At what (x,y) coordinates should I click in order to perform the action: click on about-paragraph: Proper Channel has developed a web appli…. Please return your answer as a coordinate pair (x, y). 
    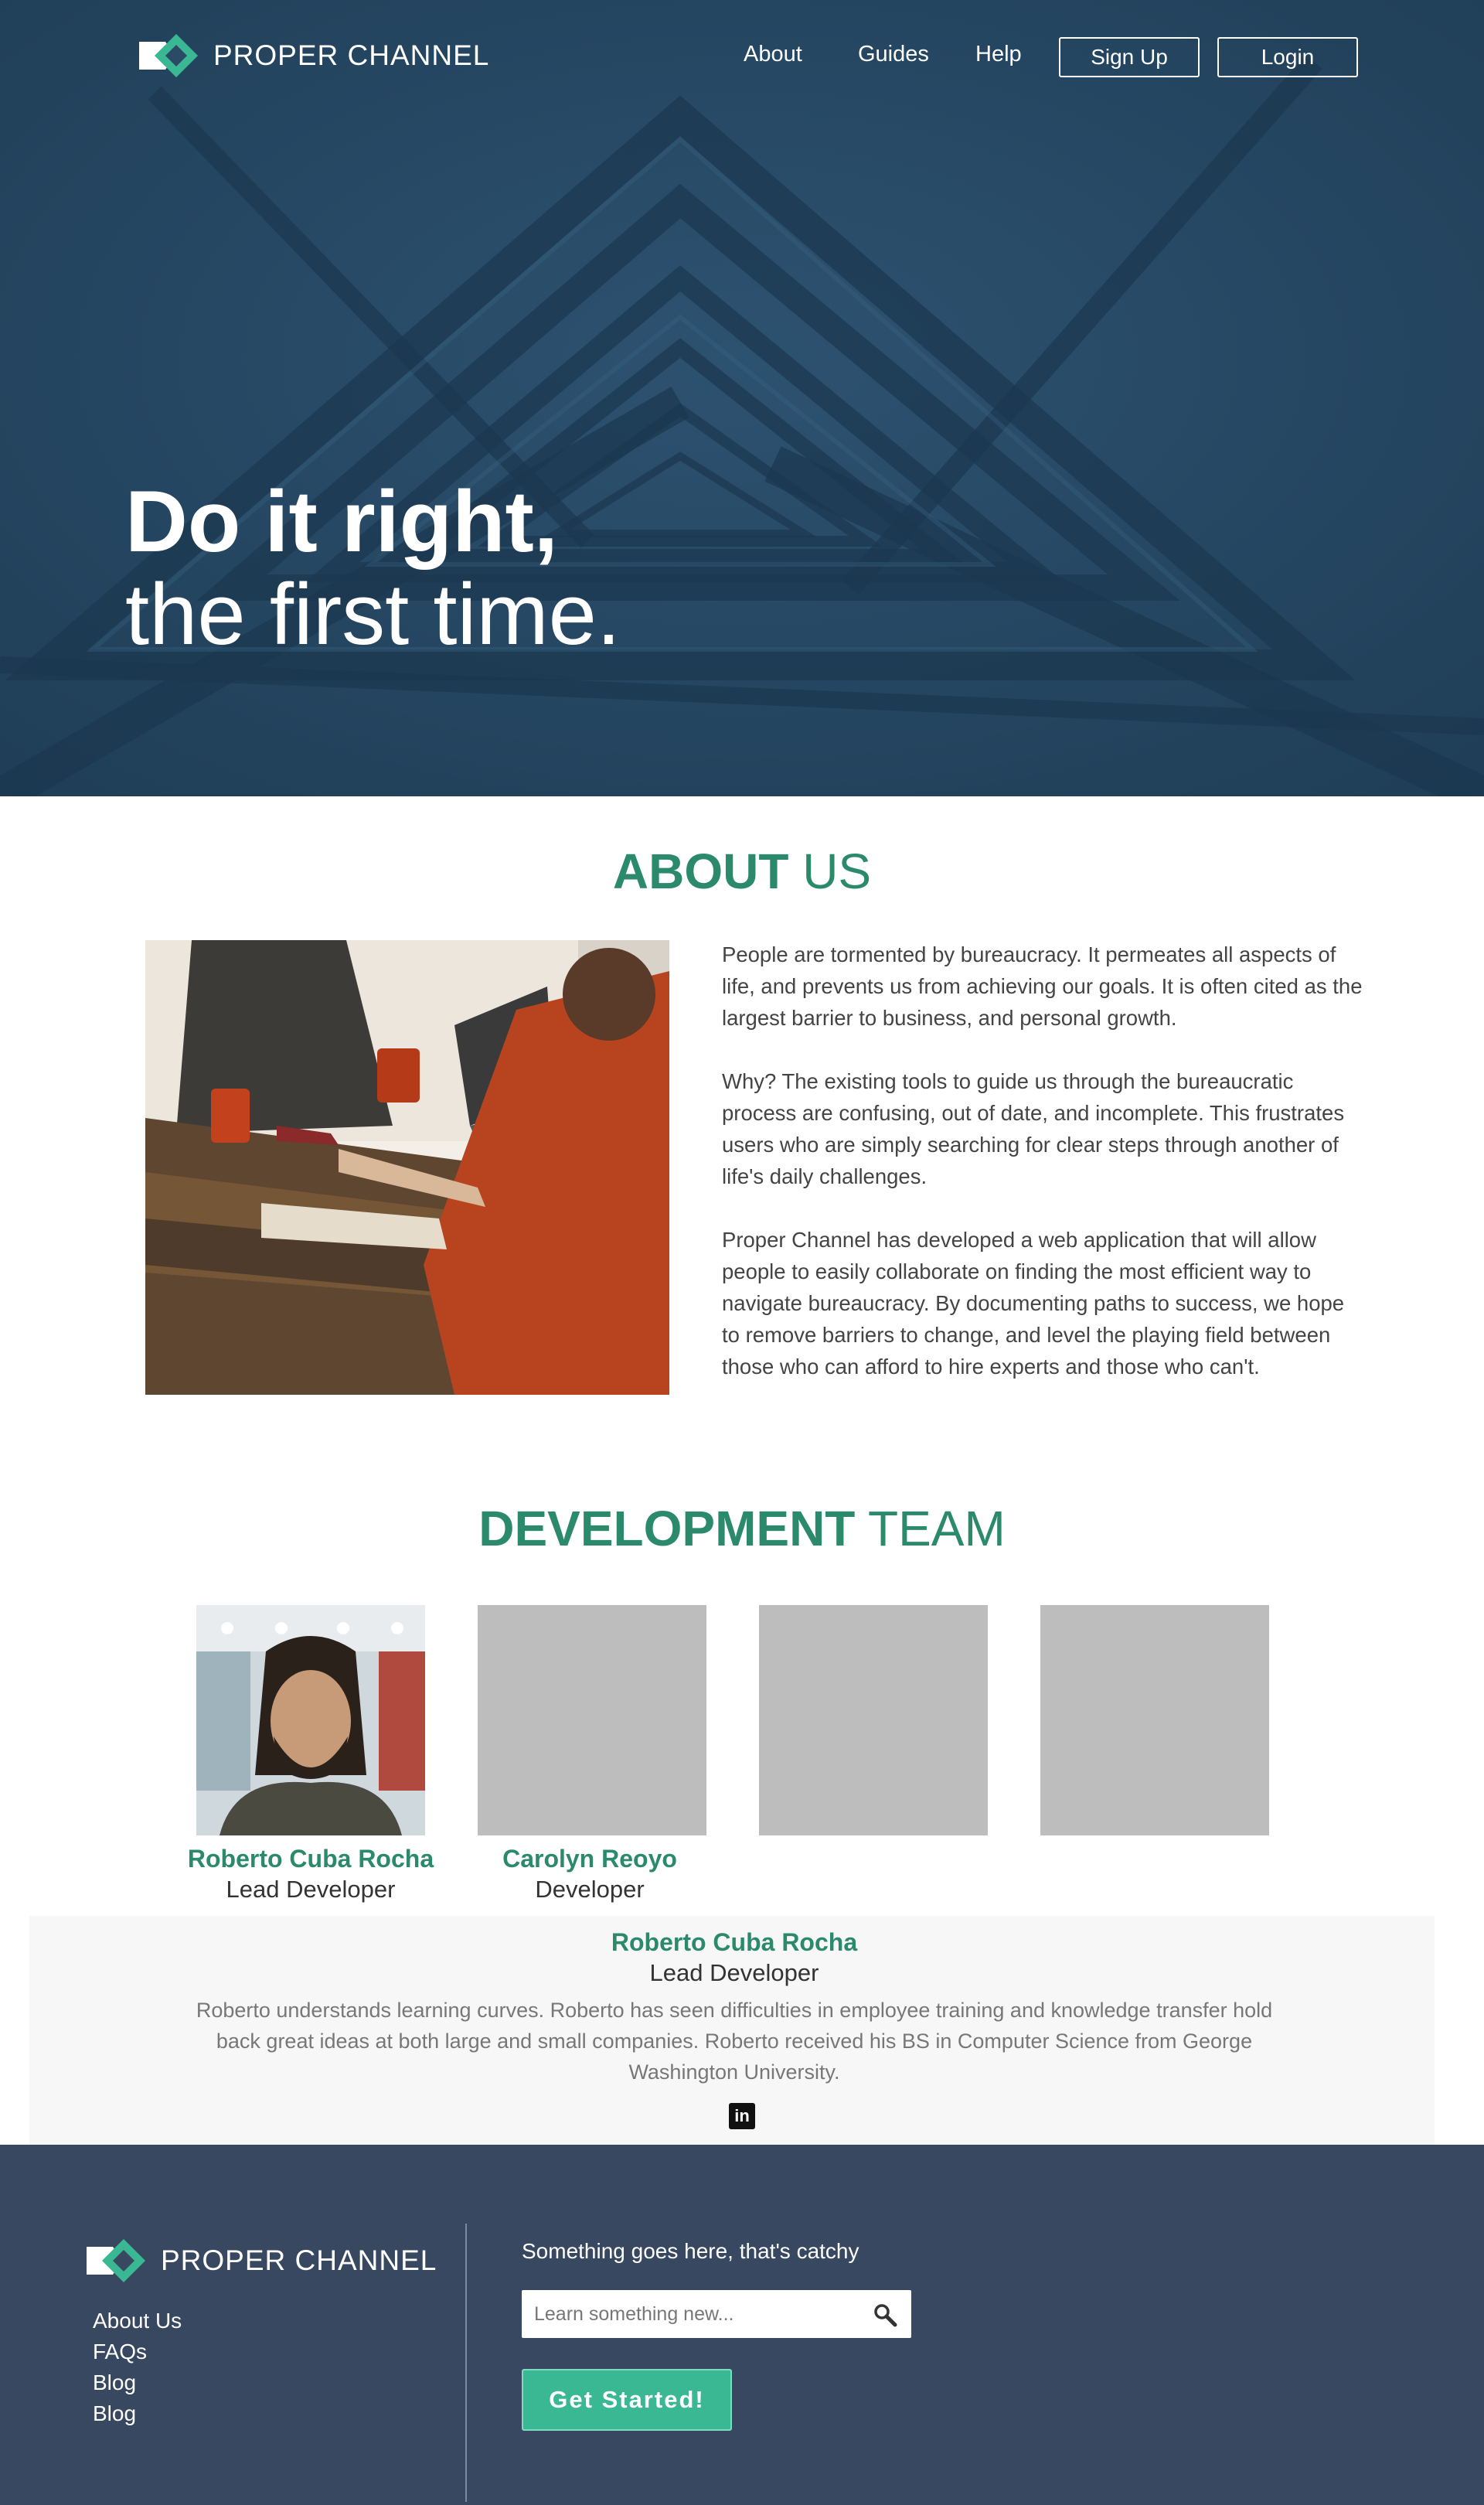
    Looking at the image, I should click on (1033, 1303).